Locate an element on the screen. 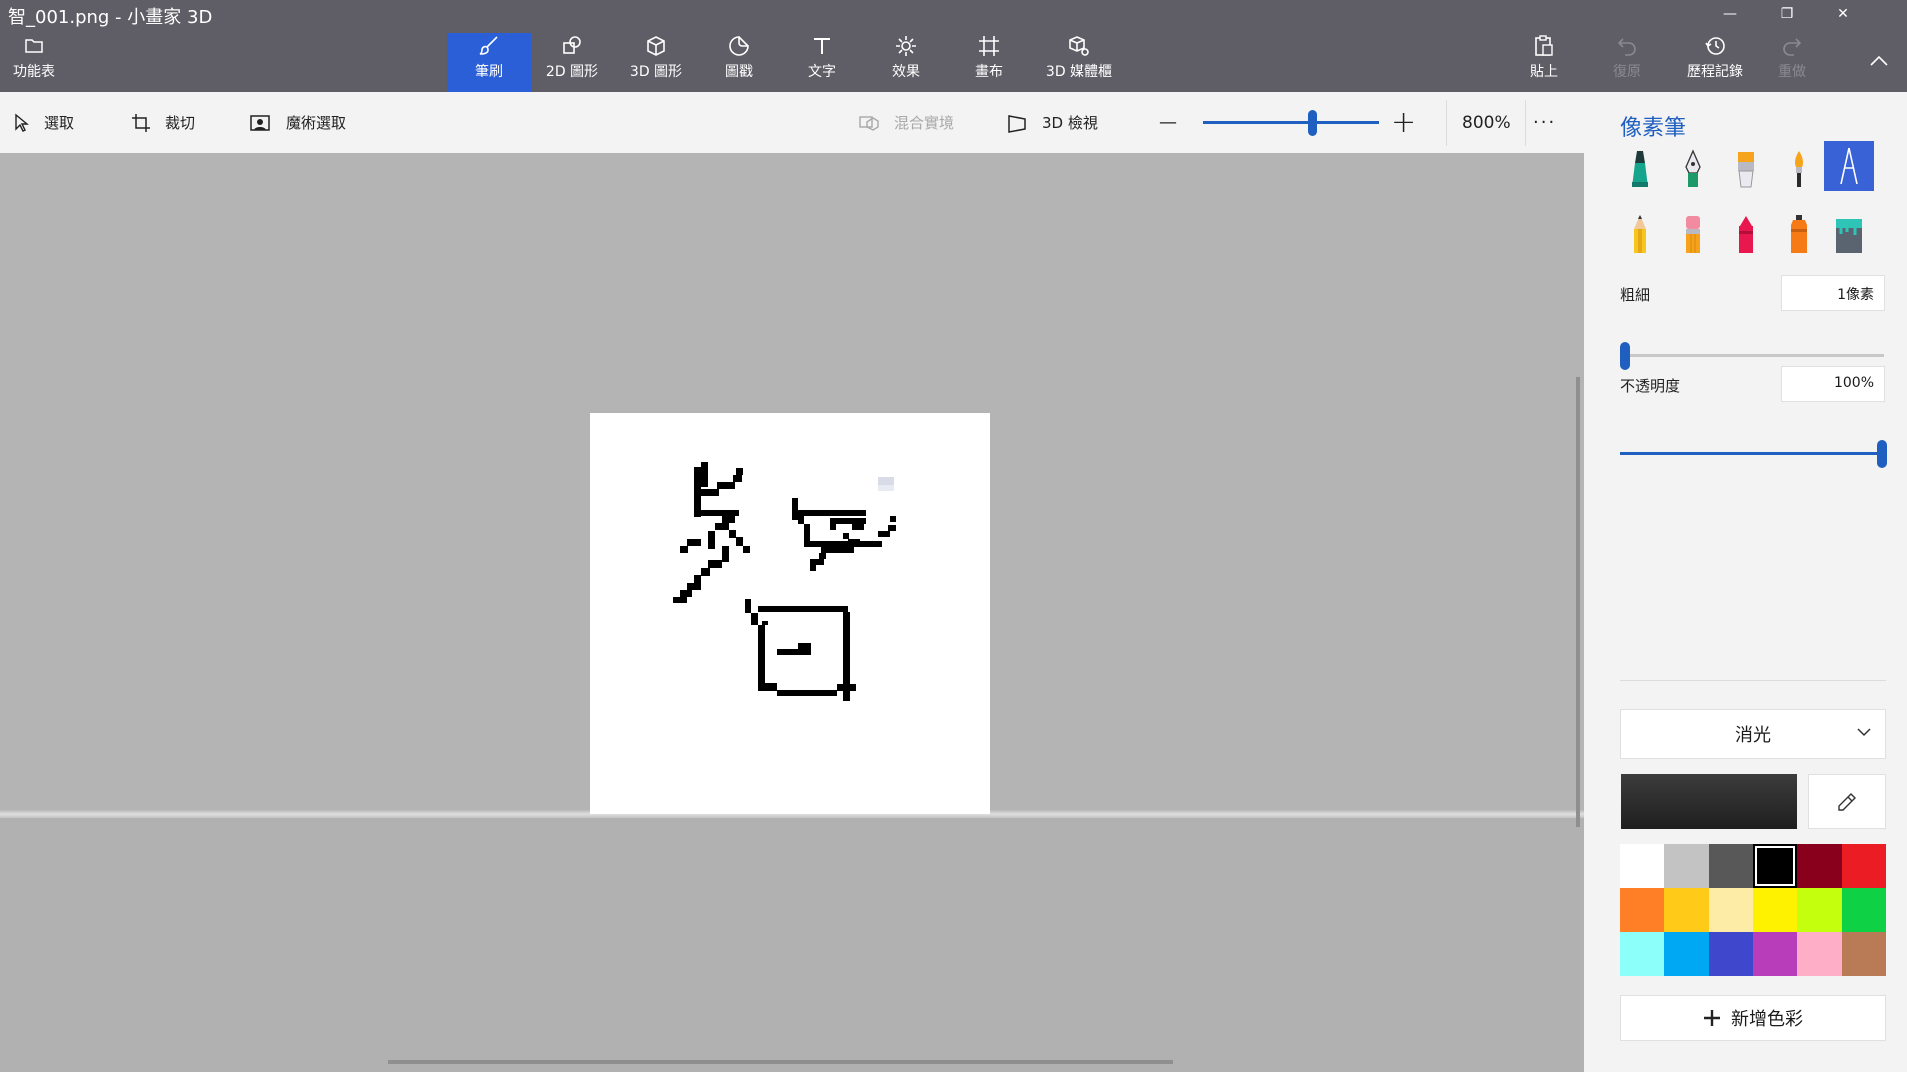 This screenshot has height=1072, width=1907. eraser-icon is located at coordinates (1693, 234).